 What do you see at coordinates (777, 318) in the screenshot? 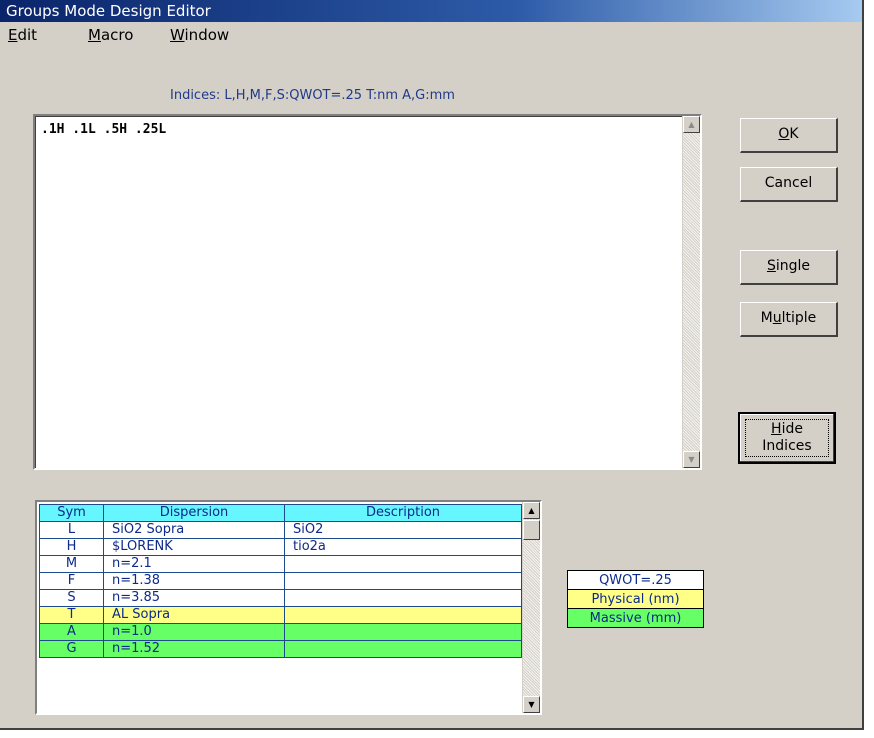
I see `multiple-mnemonic: u` at bounding box center [777, 318].